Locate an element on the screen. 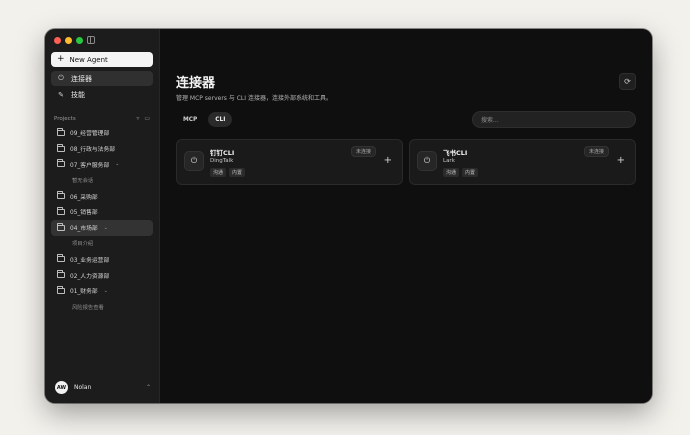  project-session-item: 项目介绍 is located at coordinates (102, 244).